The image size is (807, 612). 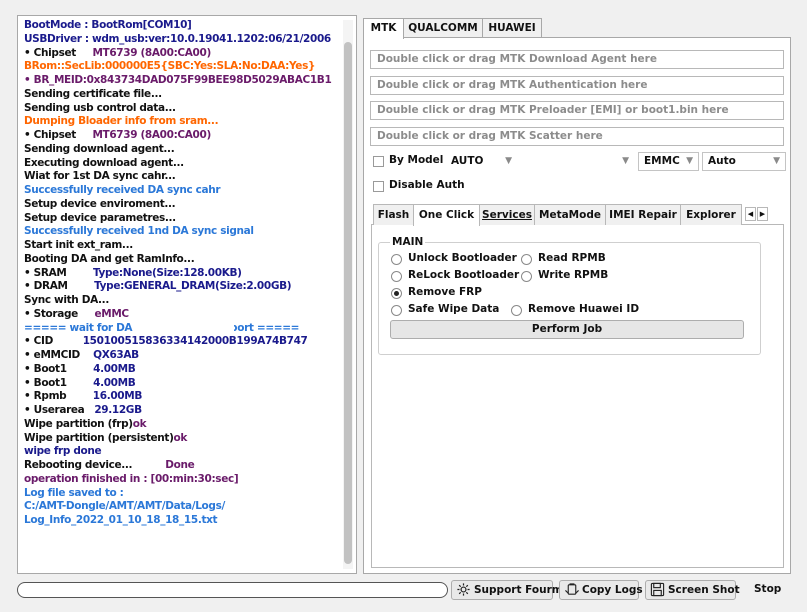 What do you see at coordinates (59, 368) in the screenshot?
I see `log-text: • Boot1` at bounding box center [59, 368].